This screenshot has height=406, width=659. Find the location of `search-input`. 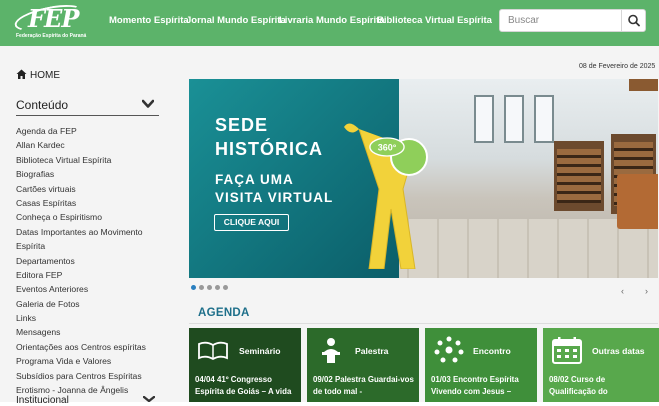

search-input is located at coordinates (561, 20).